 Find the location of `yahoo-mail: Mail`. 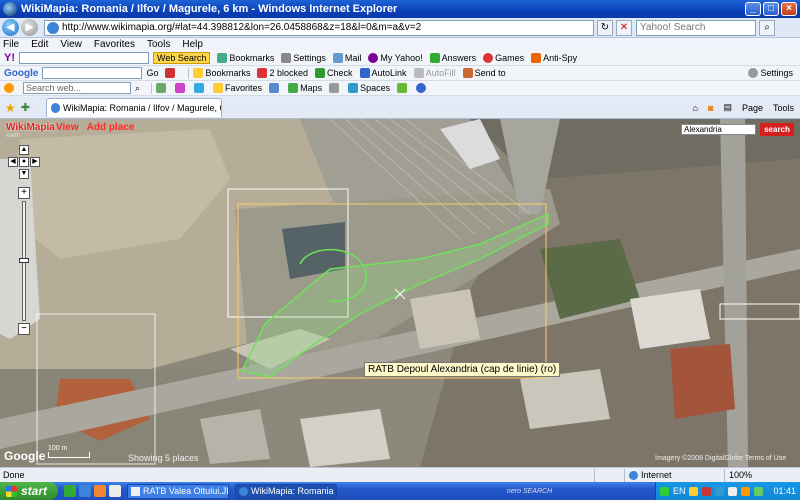

yahoo-mail: Mail is located at coordinates (346, 58).